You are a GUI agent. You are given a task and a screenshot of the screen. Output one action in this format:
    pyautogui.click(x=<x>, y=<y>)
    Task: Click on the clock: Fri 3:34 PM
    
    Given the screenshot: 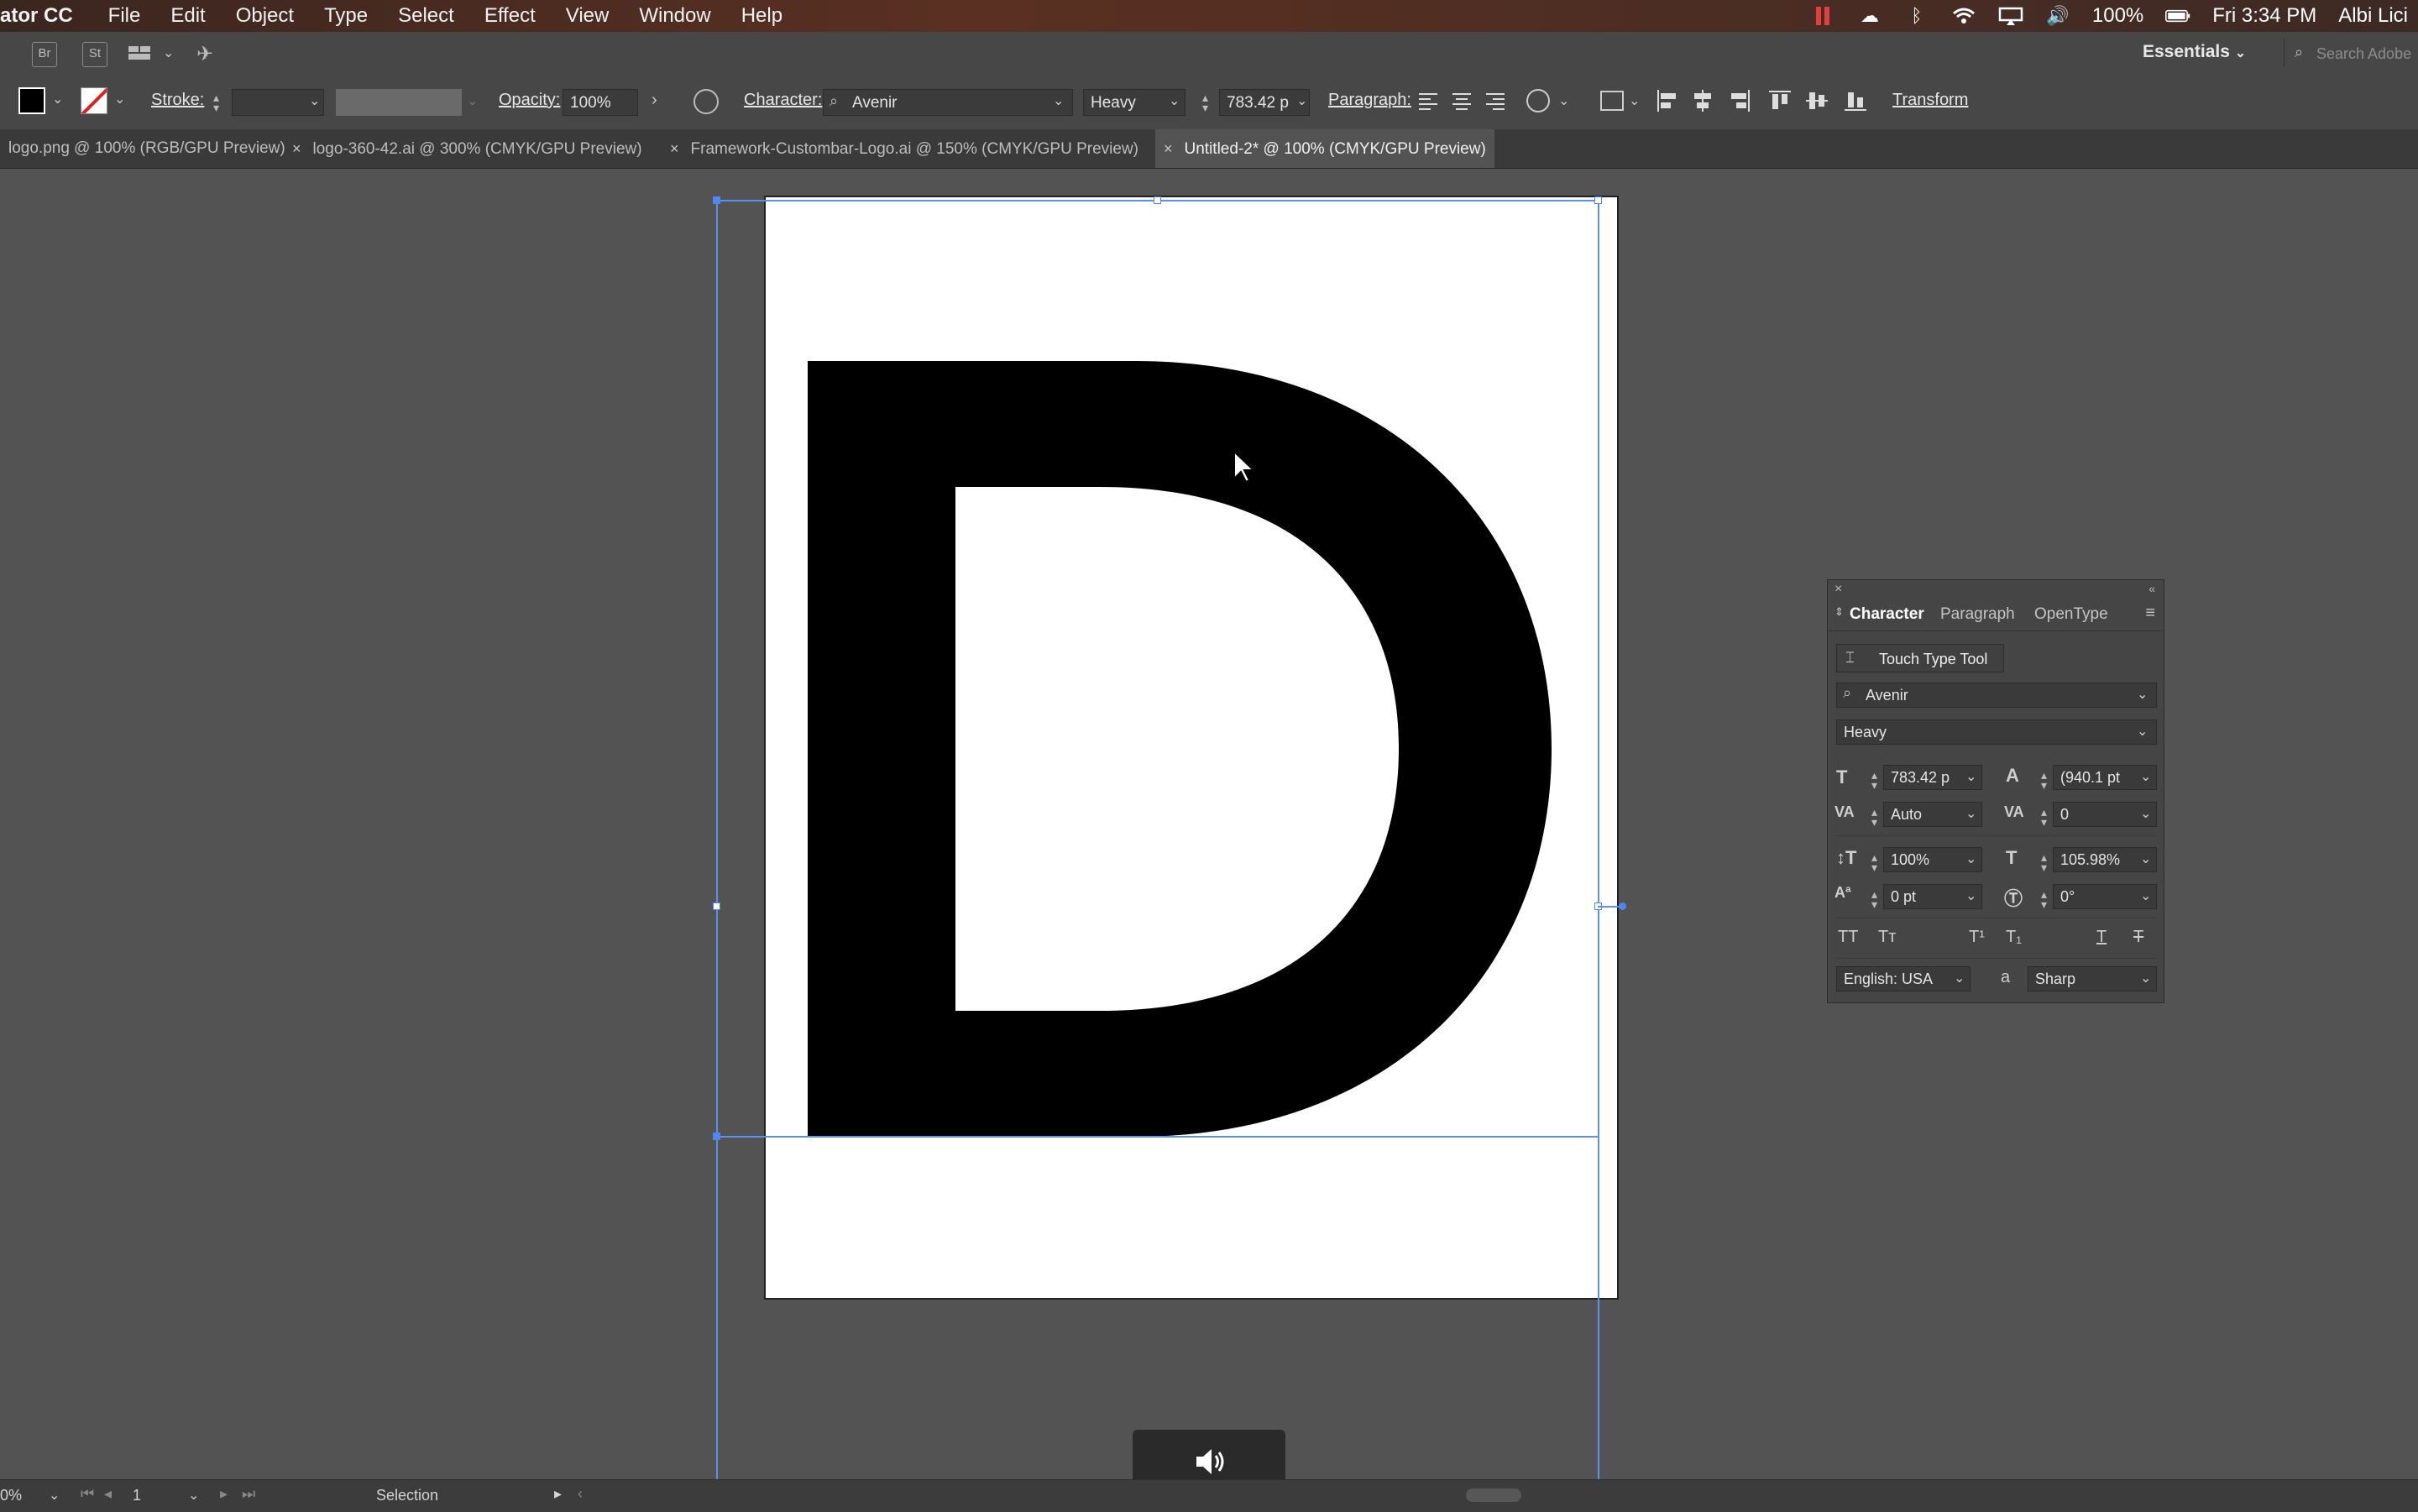 What is the action you would take?
    pyautogui.click(x=2264, y=16)
    